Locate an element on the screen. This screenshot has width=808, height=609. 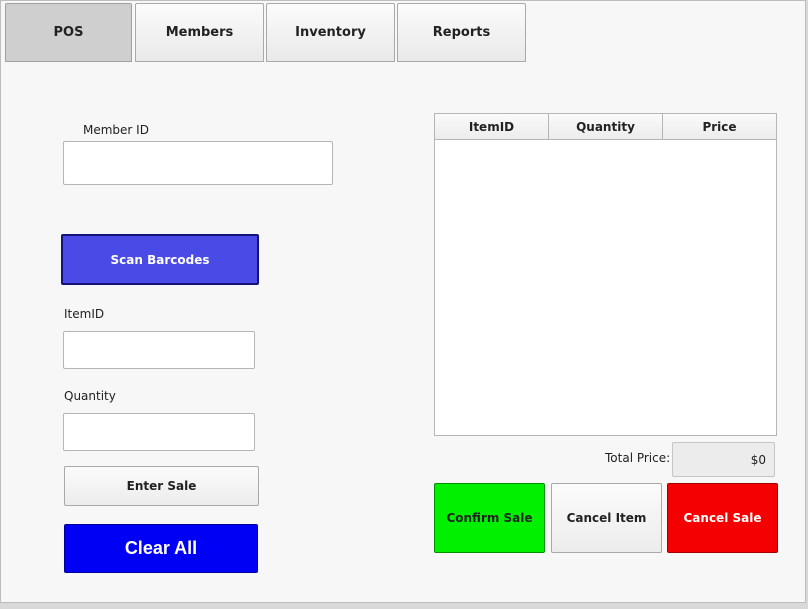
tab-inventory-label: Inventory is located at coordinates (330, 32).